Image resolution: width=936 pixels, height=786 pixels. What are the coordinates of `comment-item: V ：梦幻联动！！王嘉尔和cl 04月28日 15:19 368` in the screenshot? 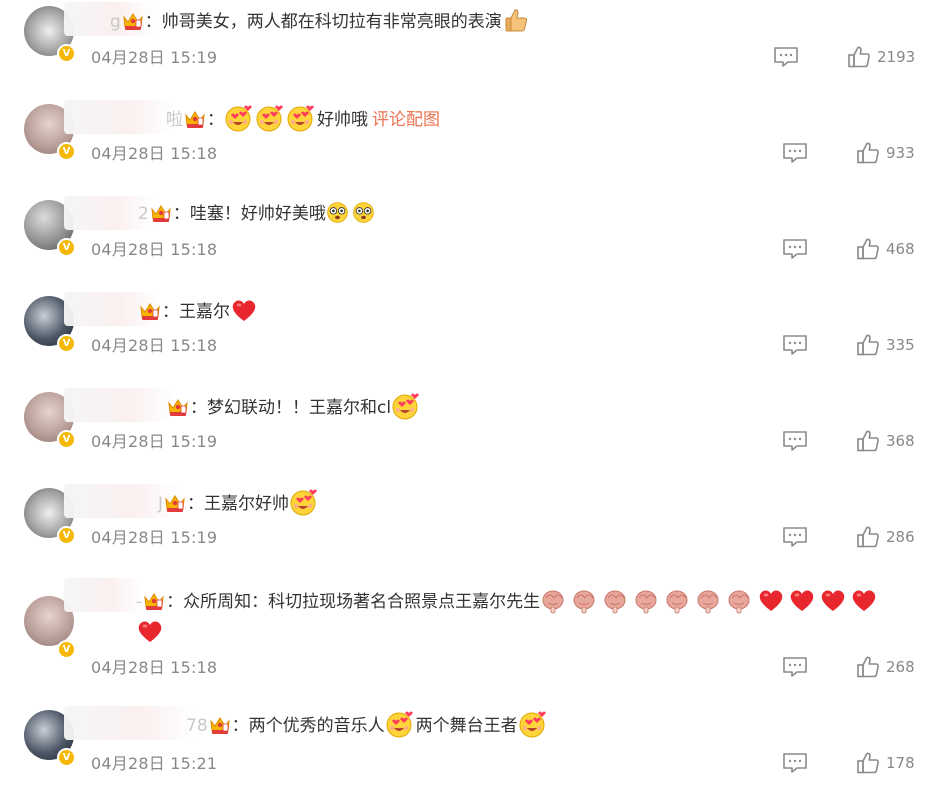 It's located at (468, 434).